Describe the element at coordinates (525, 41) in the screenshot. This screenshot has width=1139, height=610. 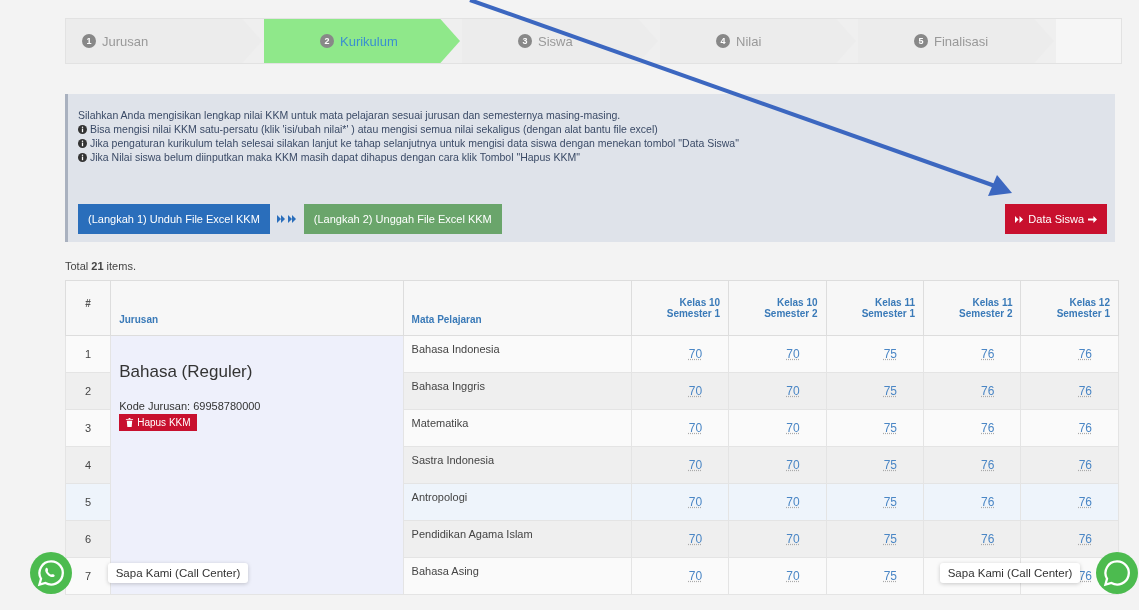
I see `step-number: 3` at that location.